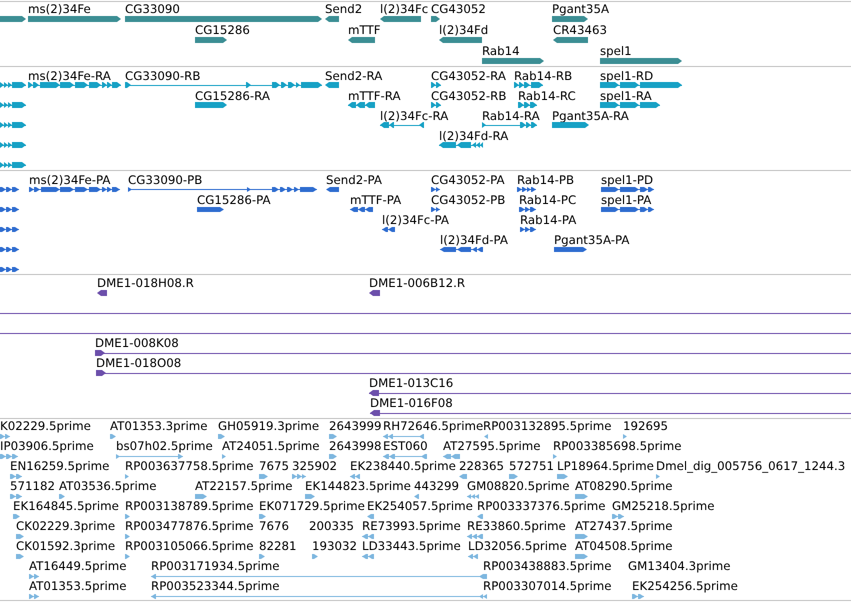  I want to click on clone-name-label: DME1-008K08, so click(137, 343).